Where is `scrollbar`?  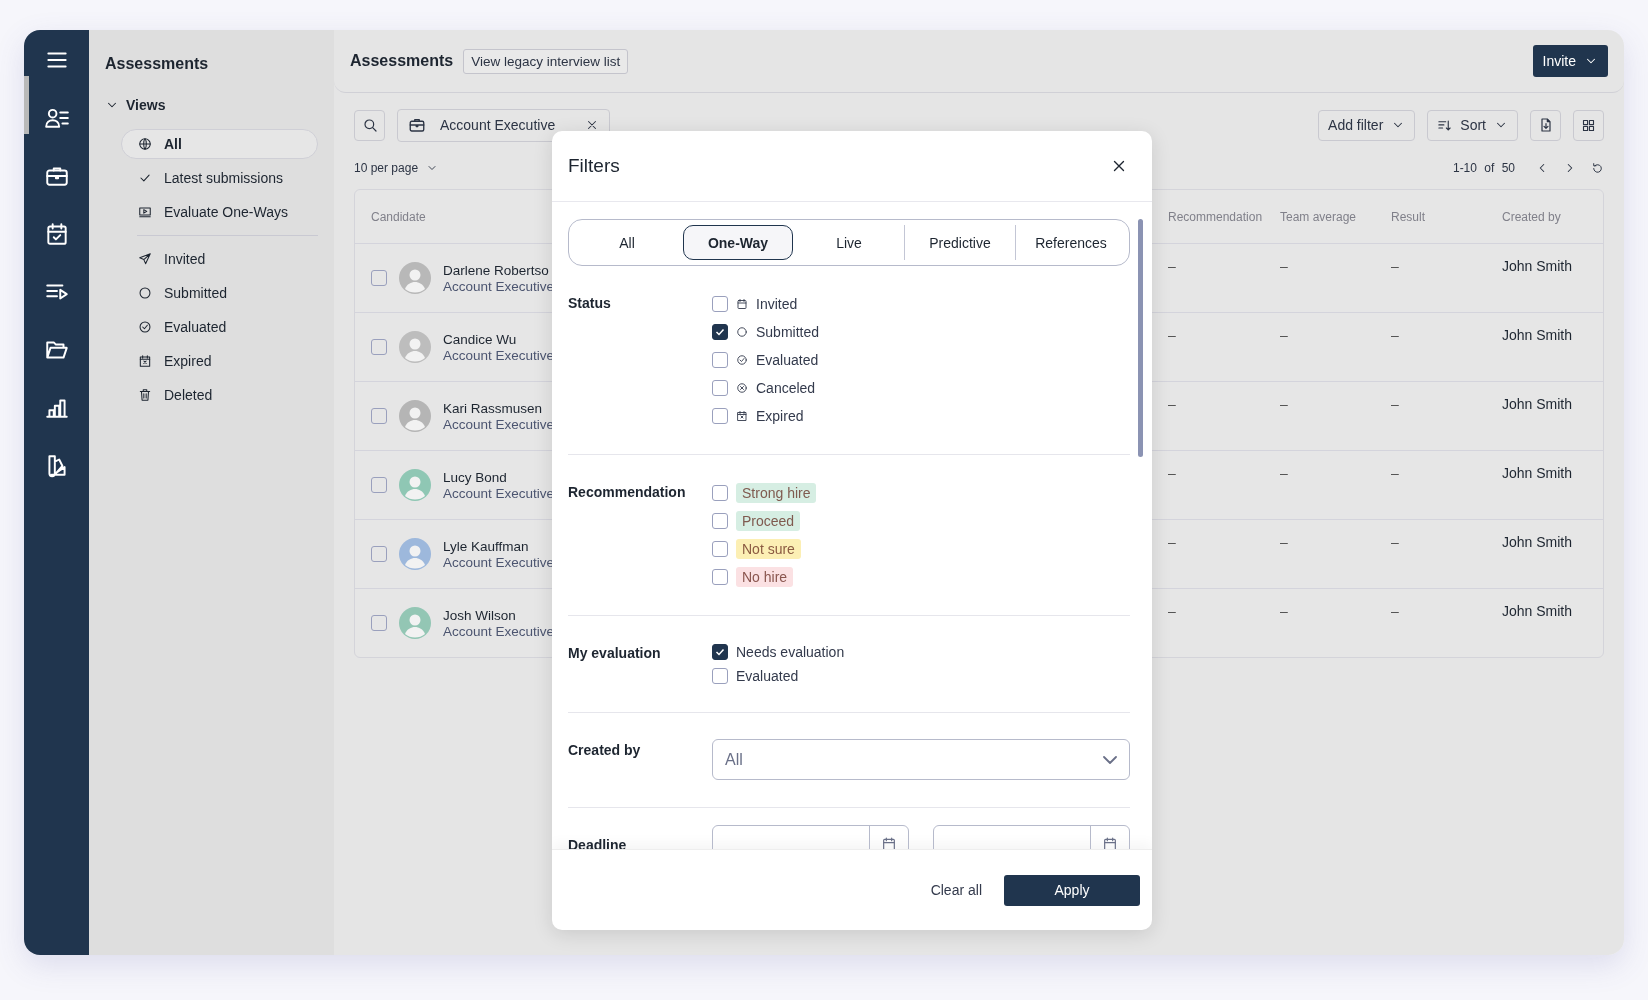 scrollbar is located at coordinates (1140, 338).